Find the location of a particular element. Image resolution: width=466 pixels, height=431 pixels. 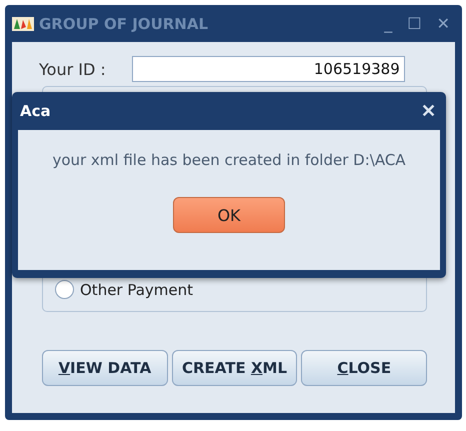

window-title: GROUP OF JOURNAL is located at coordinates (124, 23).